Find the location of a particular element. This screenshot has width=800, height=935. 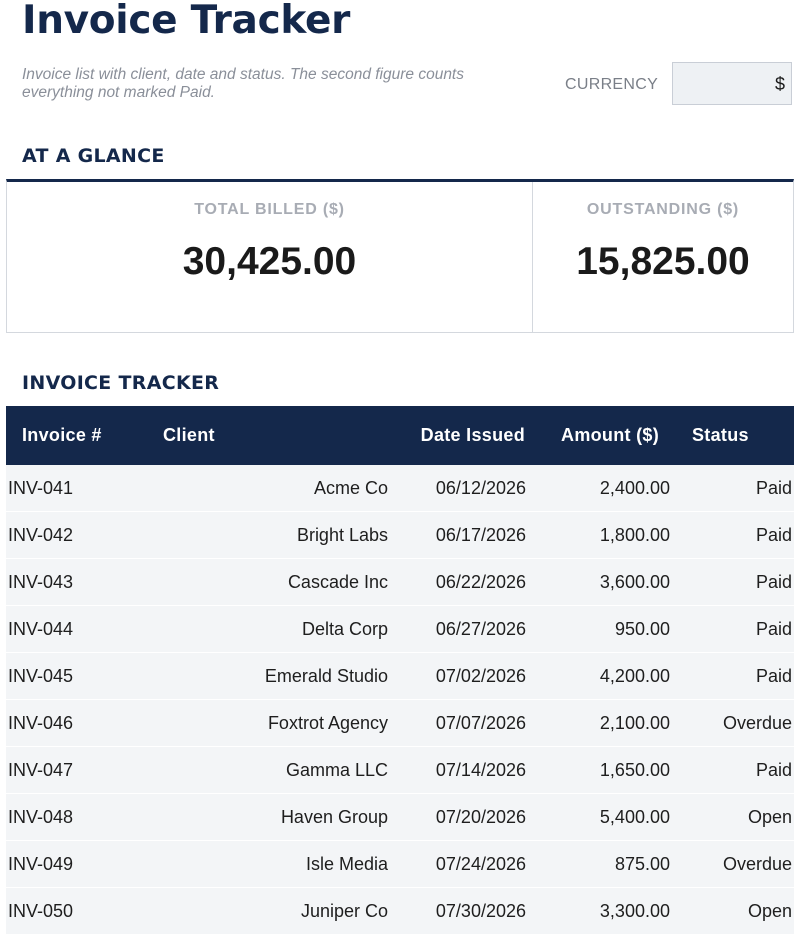

amount-cell: 5,400.00 is located at coordinates (604, 817).